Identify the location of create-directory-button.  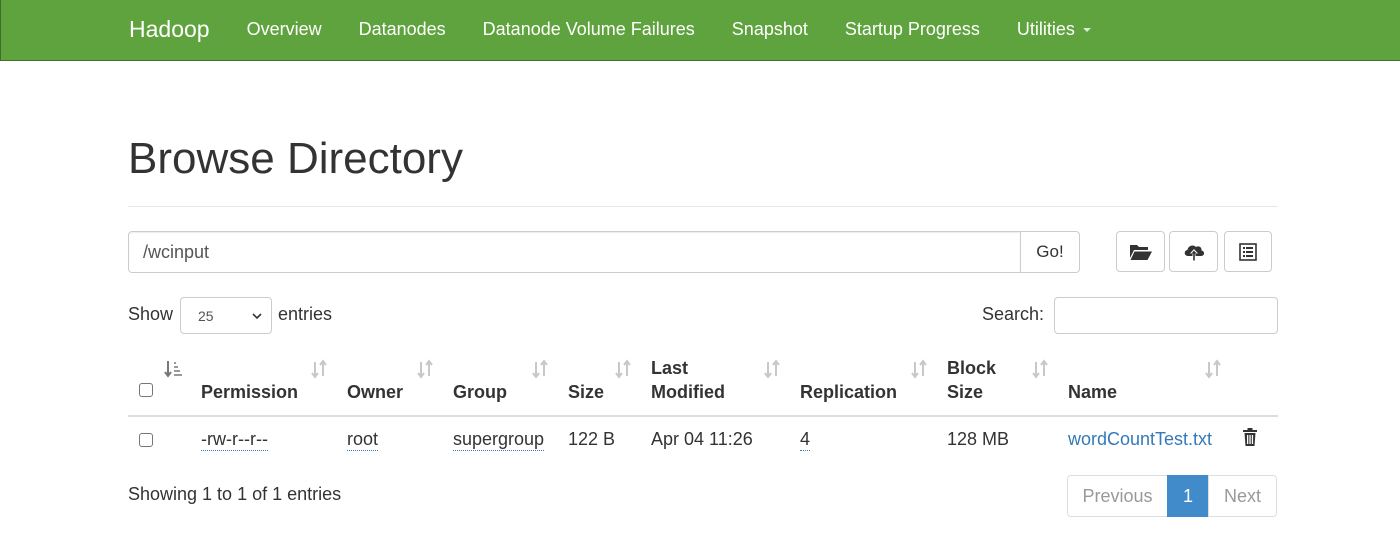
(1140, 251).